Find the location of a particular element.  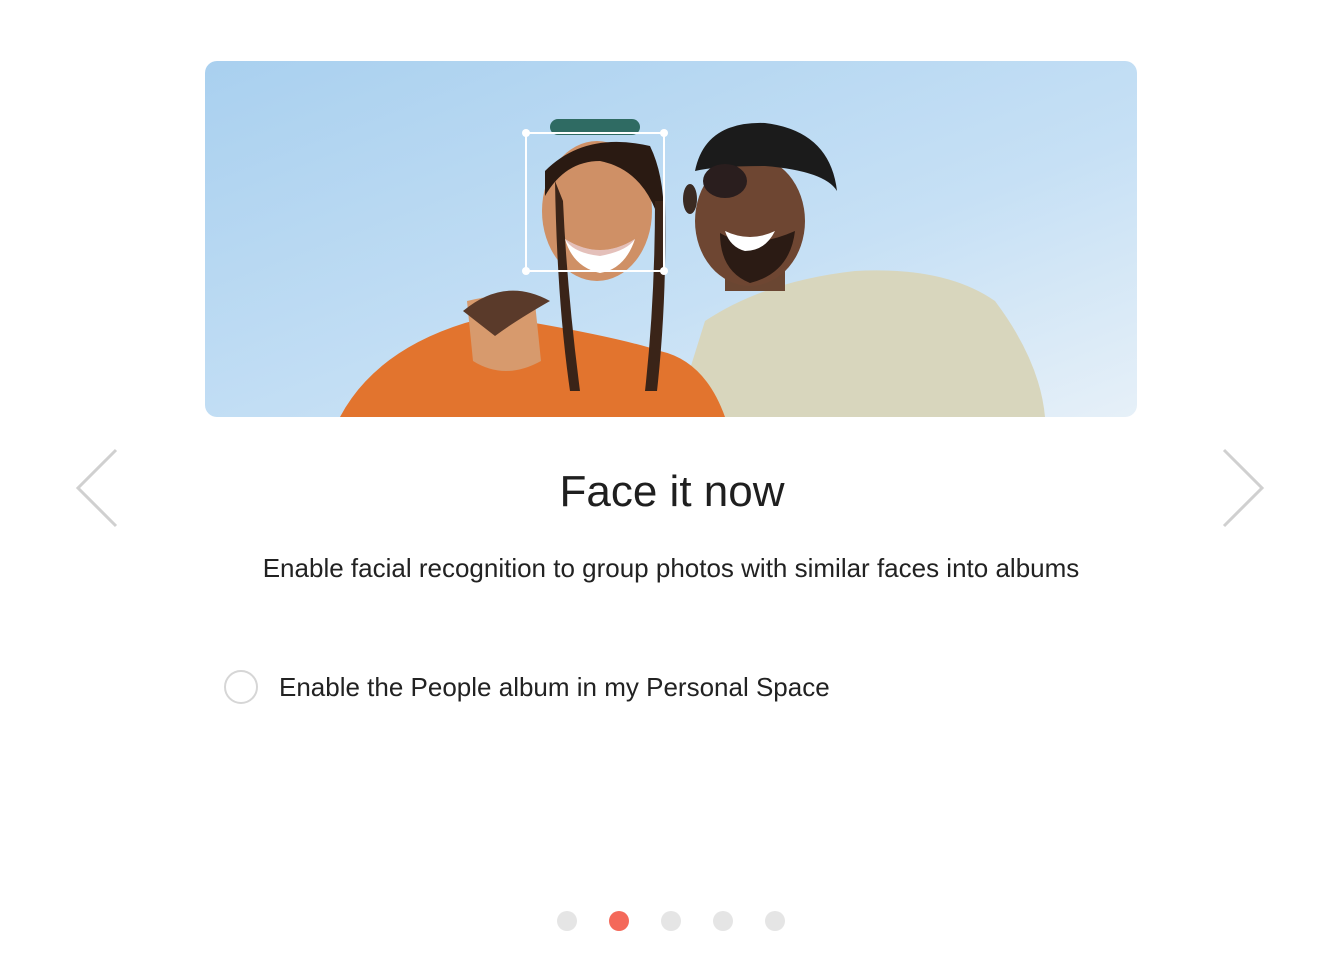

enable-people-album-radio is located at coordinates (241, 687).